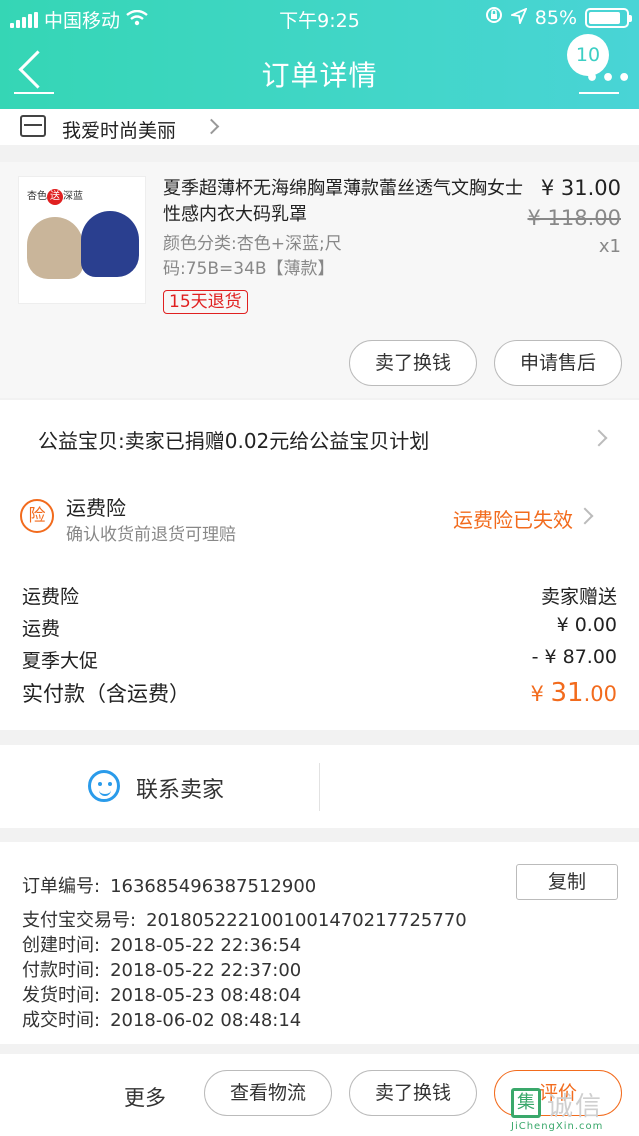 The height and width of the screenshot is (1136, 639). I want to click on fee-row: 运费 ¥ 0.00, so click(319, 627).